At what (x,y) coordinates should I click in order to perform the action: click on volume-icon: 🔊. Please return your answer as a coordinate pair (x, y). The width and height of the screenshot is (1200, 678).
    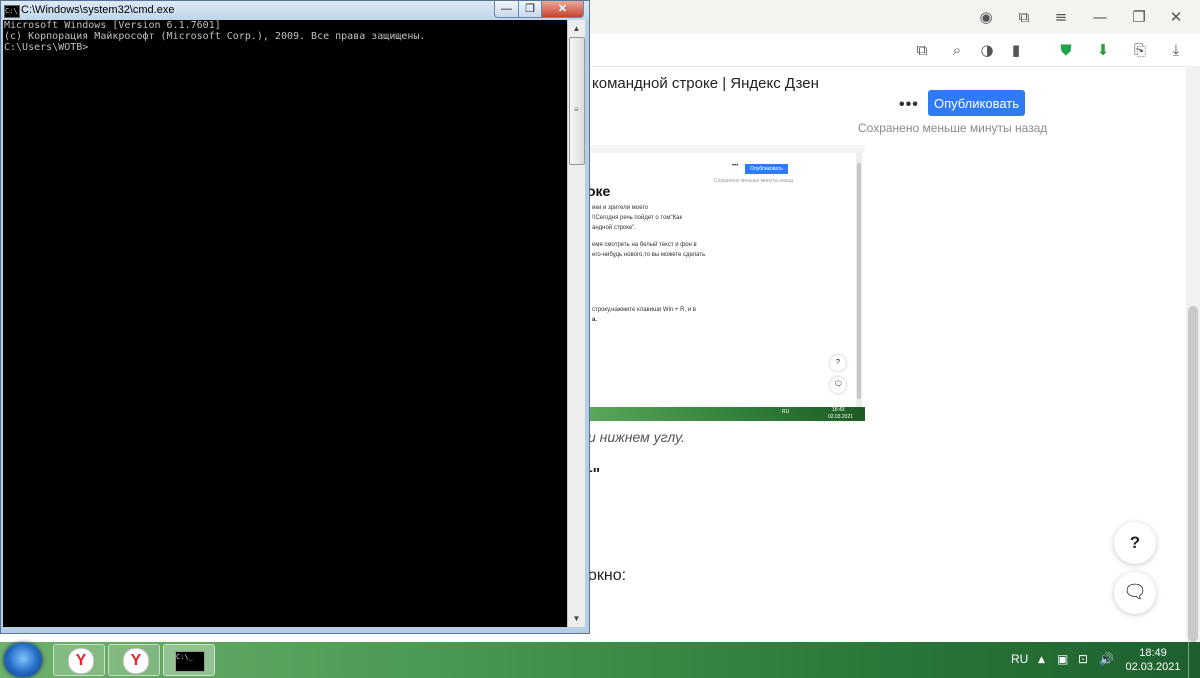
    Looking at the image, I should click on (1106, 659).